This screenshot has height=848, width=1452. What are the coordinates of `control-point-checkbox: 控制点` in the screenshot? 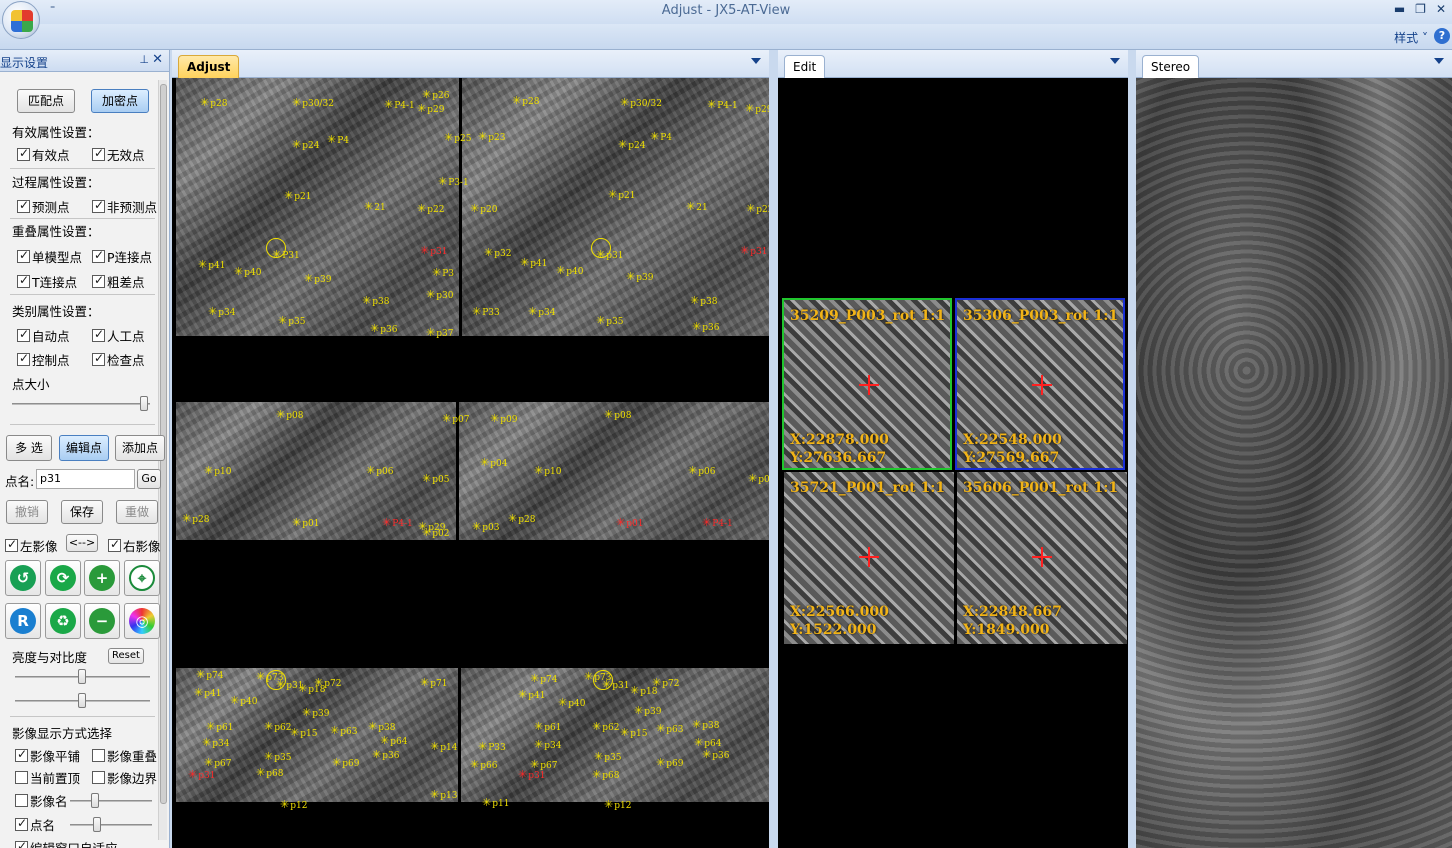 It's located at (43, 359).